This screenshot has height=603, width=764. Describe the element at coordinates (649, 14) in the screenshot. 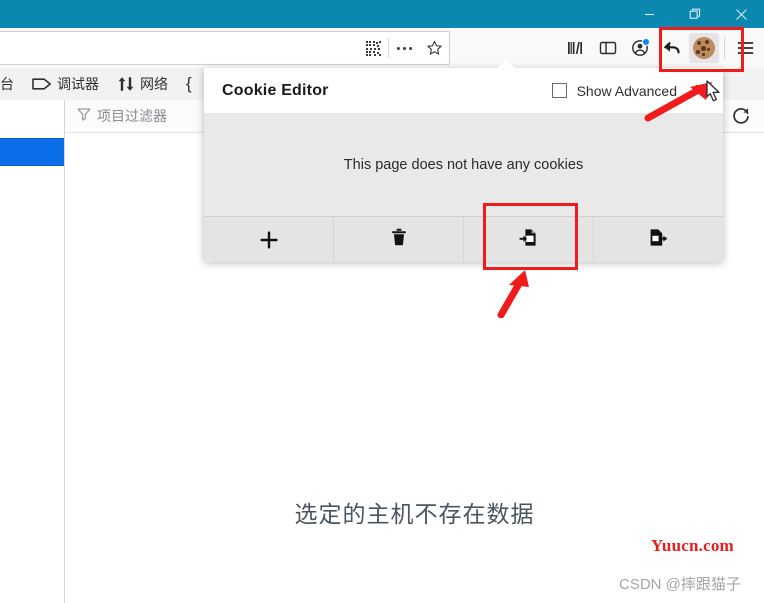

I see `minimize-button` at that location.